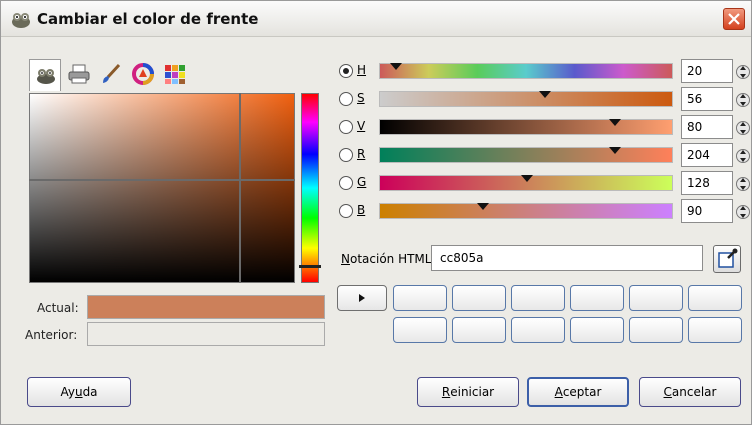 This screenshot has width=752, height=425. I want to click on close-button, so click(734, 19).